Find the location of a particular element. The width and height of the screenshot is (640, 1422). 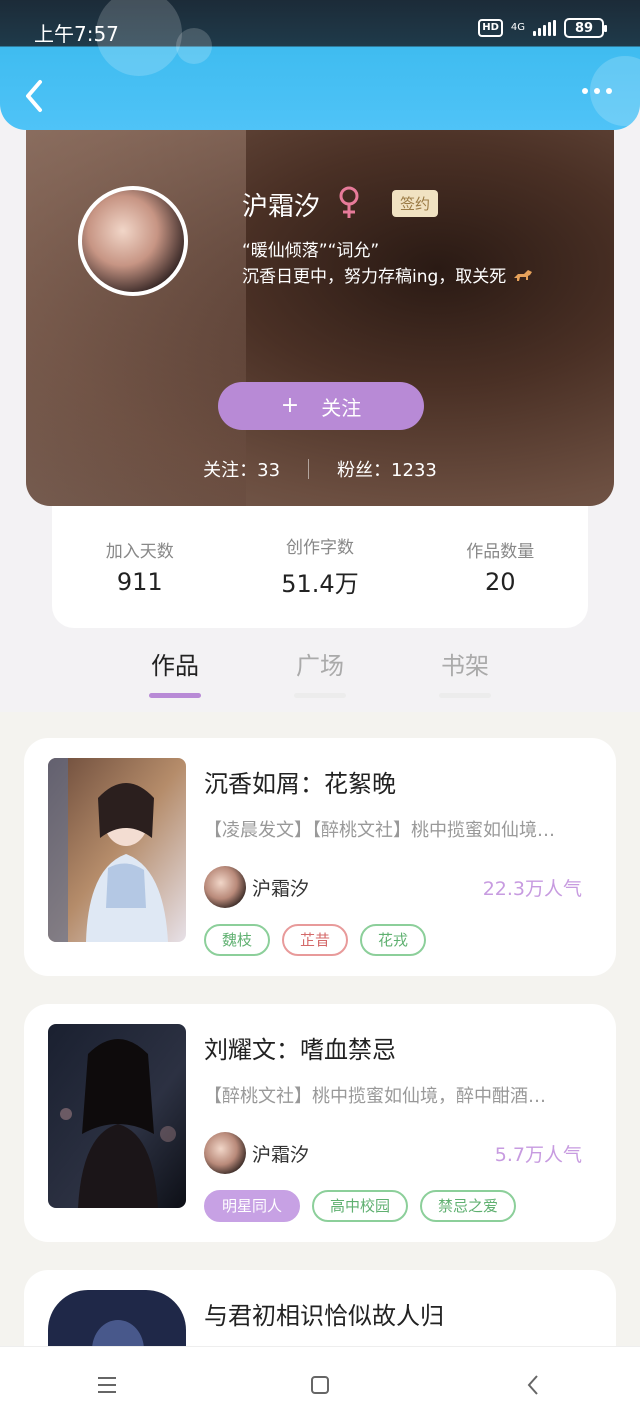

plus-icon: + is located at coordinates (290, 405).